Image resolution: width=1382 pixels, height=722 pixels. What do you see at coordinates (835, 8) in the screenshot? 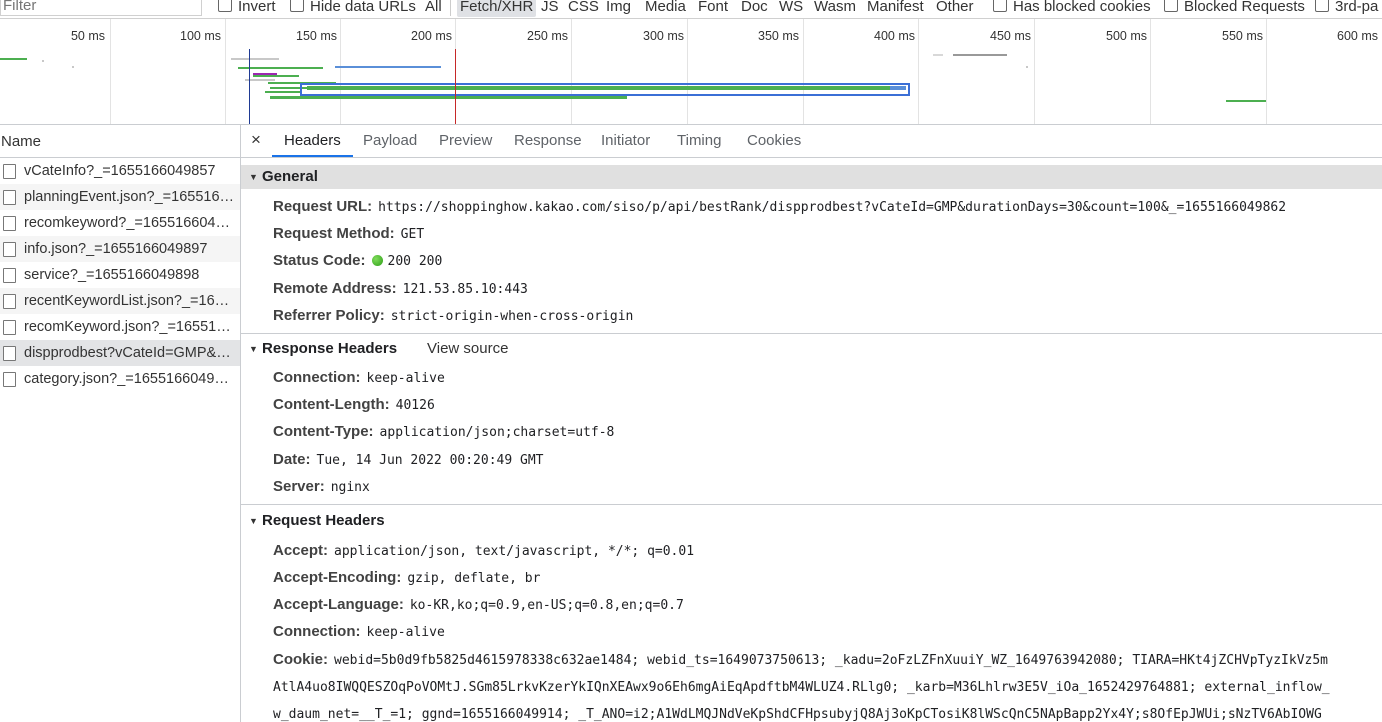
I see `type-filter-wasm: Wasm` at bounding box center [835, 8].